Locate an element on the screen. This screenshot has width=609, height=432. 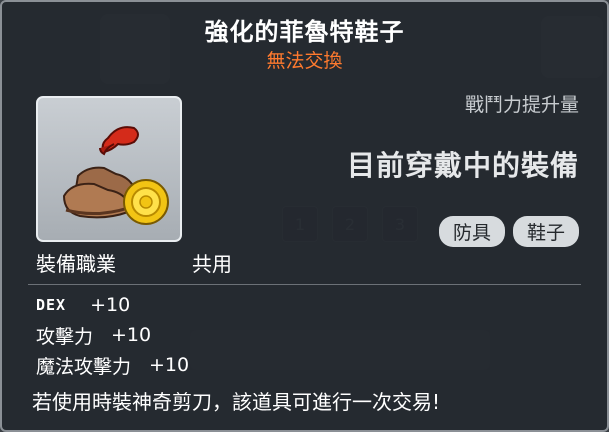
equip-status: 目前穿戴中的裝備 is located at coordinates (462, 165).